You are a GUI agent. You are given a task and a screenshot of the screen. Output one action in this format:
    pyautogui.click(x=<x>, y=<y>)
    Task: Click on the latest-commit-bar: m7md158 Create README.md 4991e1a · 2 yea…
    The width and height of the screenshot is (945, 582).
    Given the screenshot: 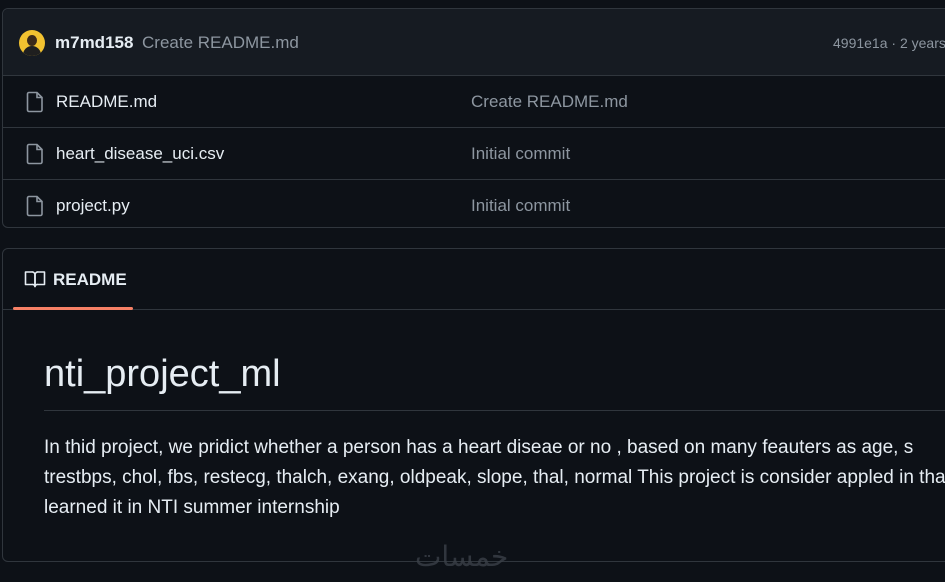 What is the action you would take?
    pyautogui.click(x=474, y=42)
    